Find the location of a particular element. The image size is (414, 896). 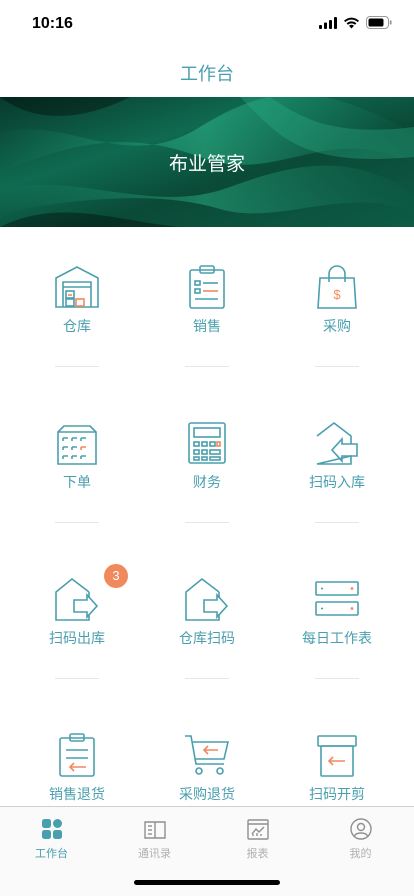

banner: 布业管家 is located at coordinates (207, 162).